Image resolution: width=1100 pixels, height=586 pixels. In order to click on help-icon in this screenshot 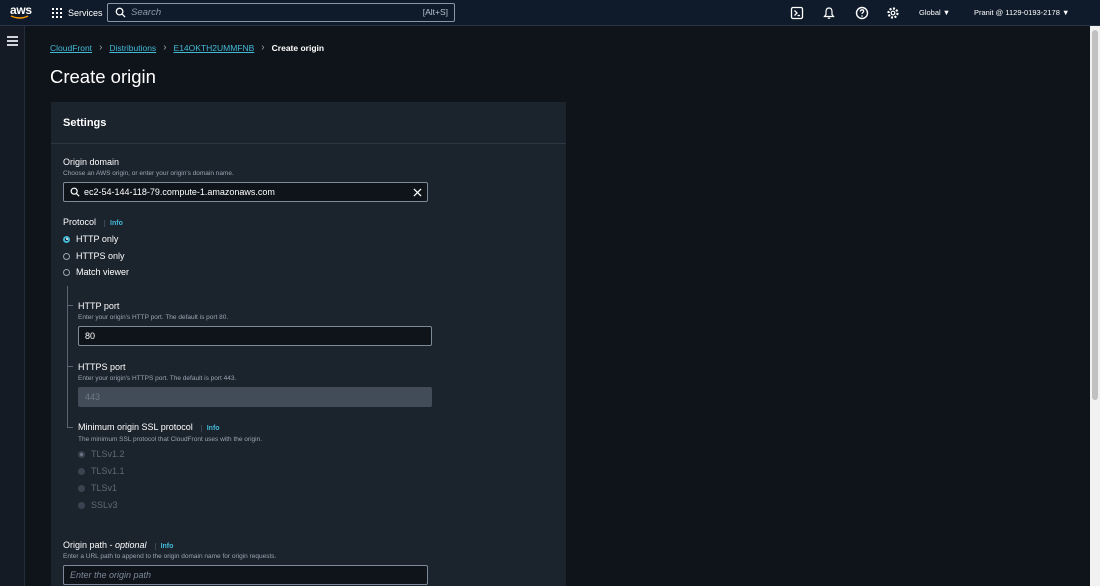, I will do `click(862, 13)`.